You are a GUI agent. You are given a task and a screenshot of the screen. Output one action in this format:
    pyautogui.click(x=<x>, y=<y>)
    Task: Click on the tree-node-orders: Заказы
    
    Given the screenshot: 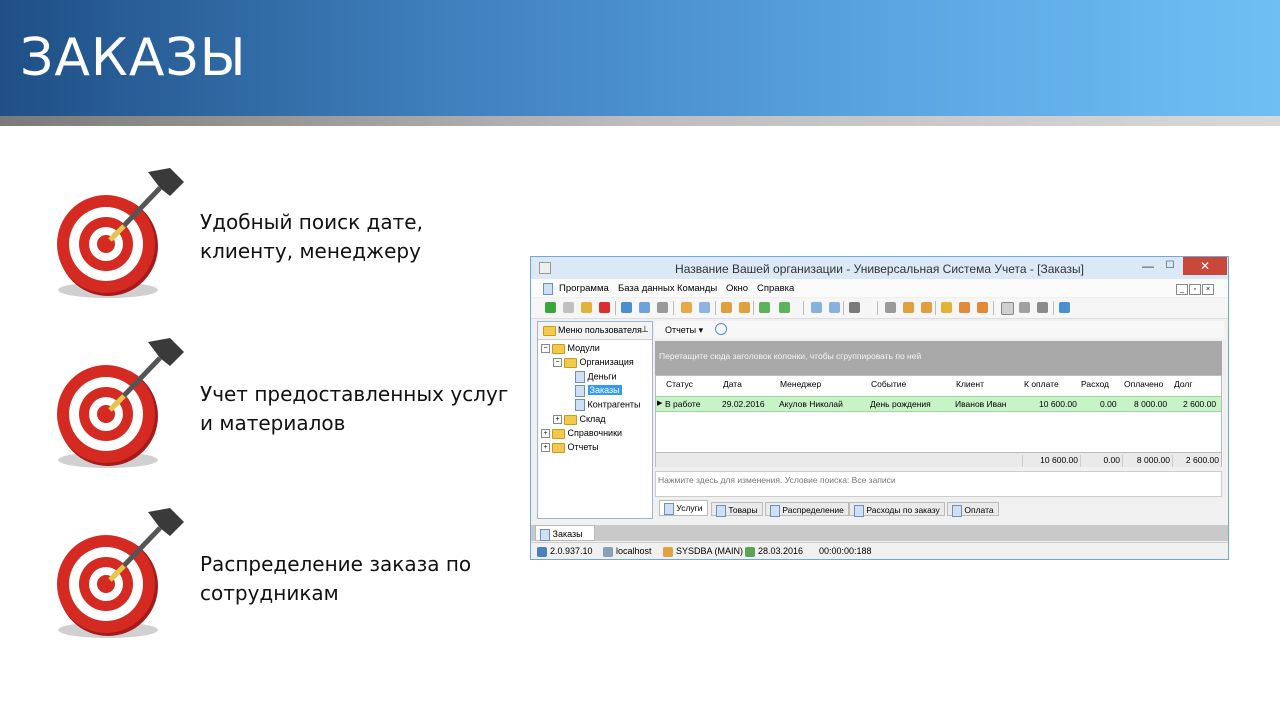 What is the action you would take?
    pyautogui.click(x=598, y=391)
    